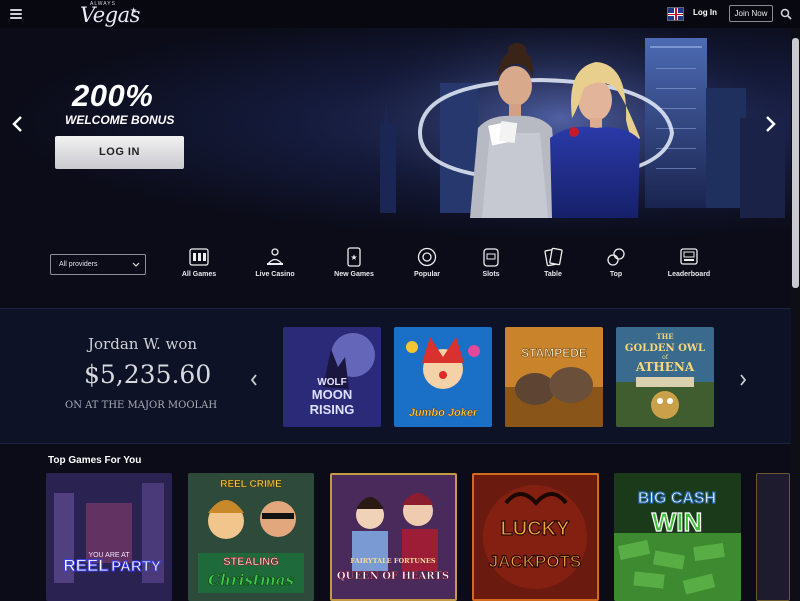  What do you see at coordinates (536, 529) in the screenshot?
I see `tile-title-line1: LUCKY` at bounding box center [536, 529].